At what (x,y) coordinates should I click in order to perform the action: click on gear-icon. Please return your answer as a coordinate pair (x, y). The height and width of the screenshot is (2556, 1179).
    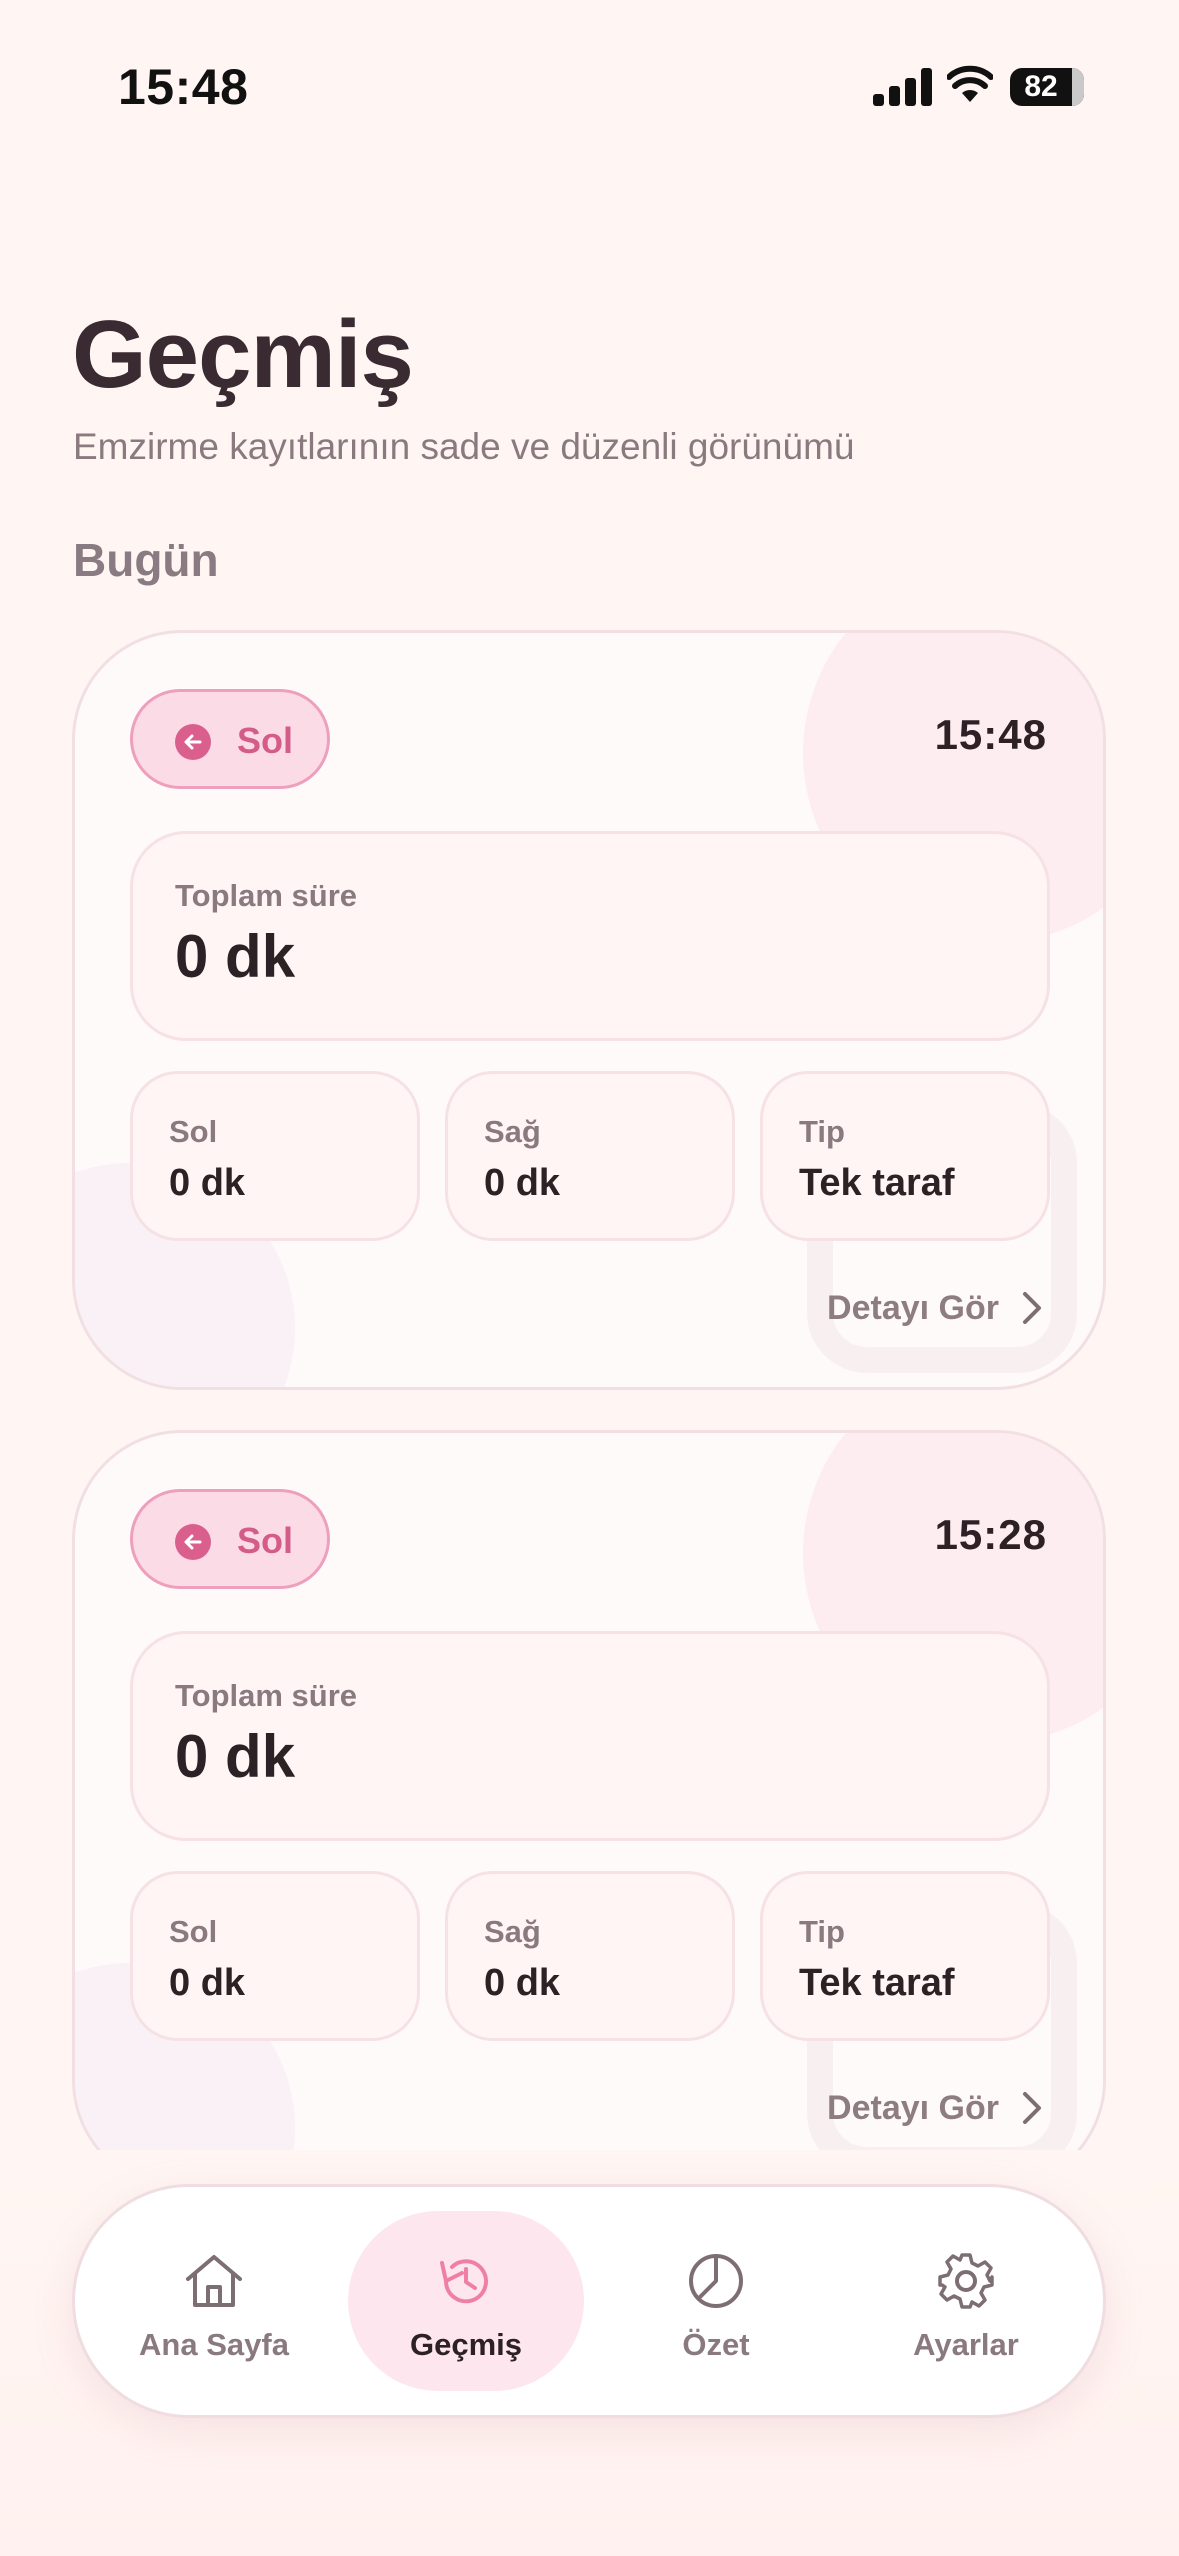
    Looking at the image, I should click on (966, 2281).